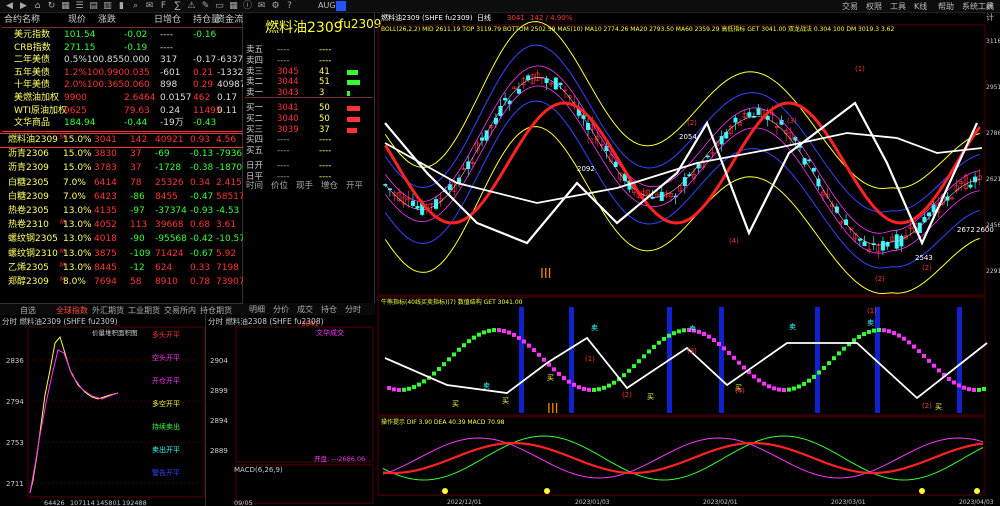  What do you see at coordinates (140, 253) in the screenshot?
I see `watch-row-change: -109` at bounding box center [140, 253].